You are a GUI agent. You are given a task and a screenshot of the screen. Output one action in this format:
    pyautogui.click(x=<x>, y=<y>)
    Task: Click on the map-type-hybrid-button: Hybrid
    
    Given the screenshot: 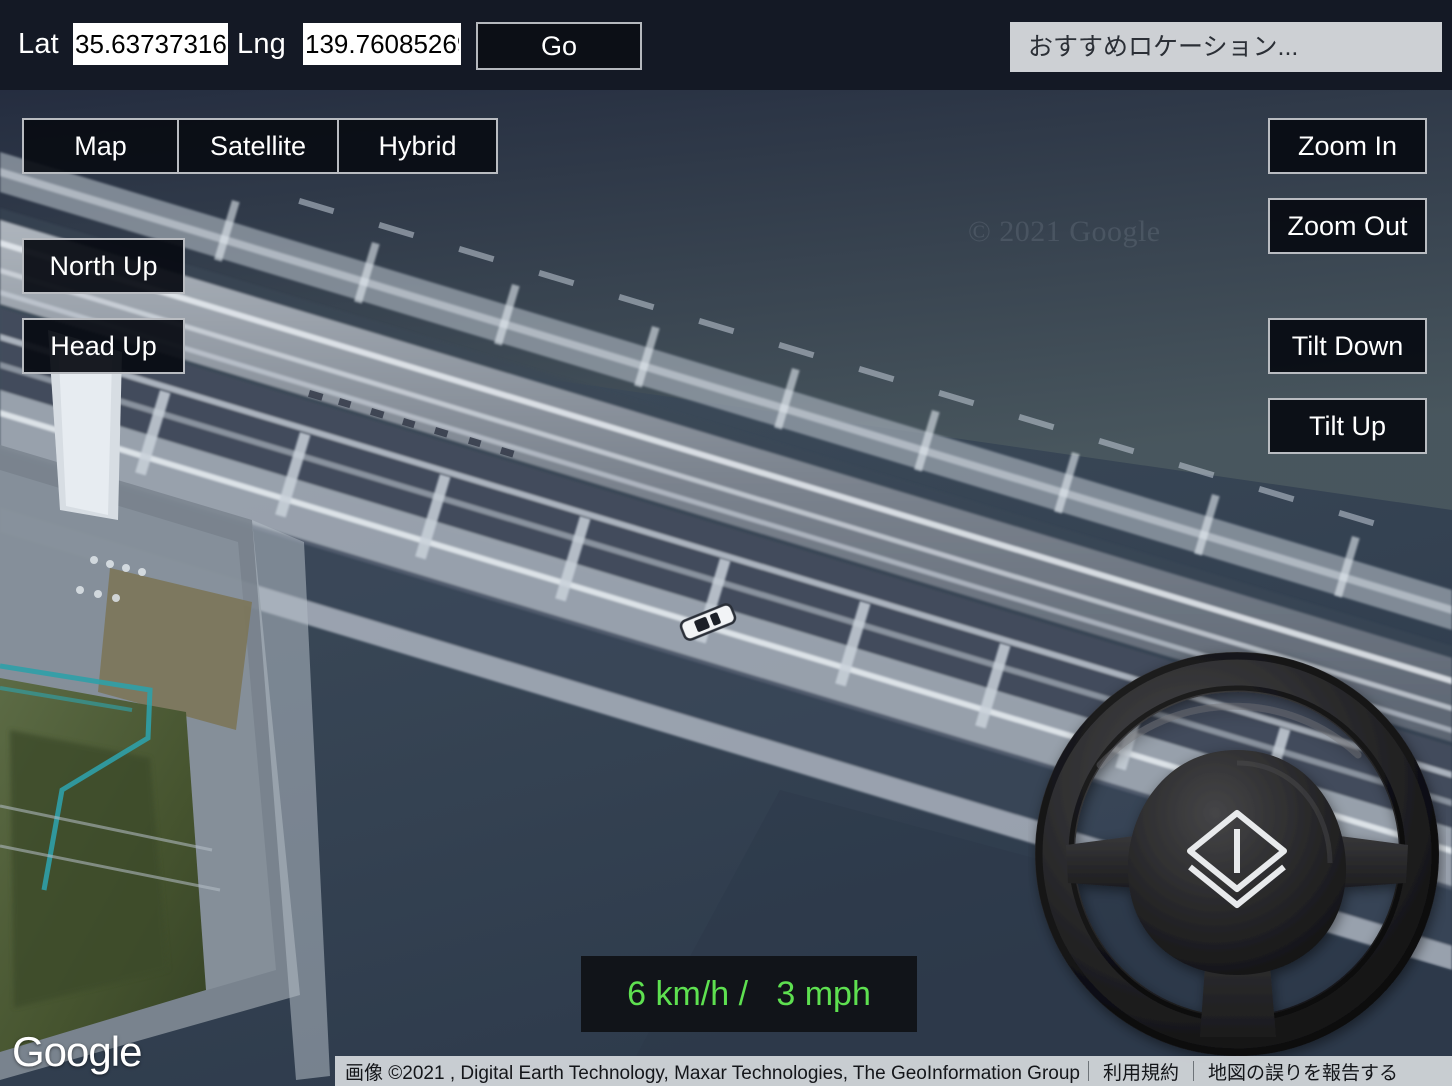 What is the action you would take?
    pyautogui.click(x=418, y=146)
    